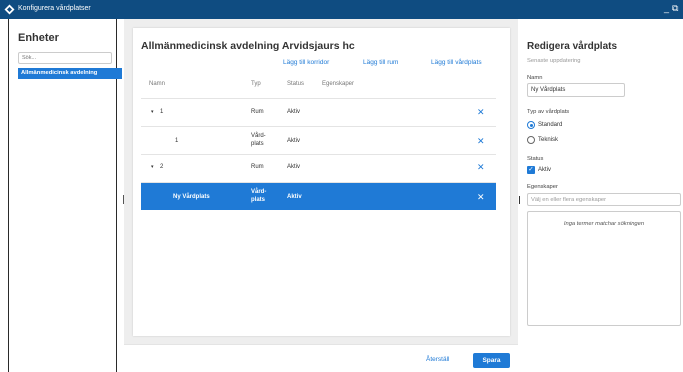 Image resolution: width=683 pixels, height=372 pixels. What do you see at coordinates (248, 46) in the screenshot?
I see `ward-title: Allmänmedicinsk avdelning Arvidsjaurs hc` at bounding box center [248, 46].